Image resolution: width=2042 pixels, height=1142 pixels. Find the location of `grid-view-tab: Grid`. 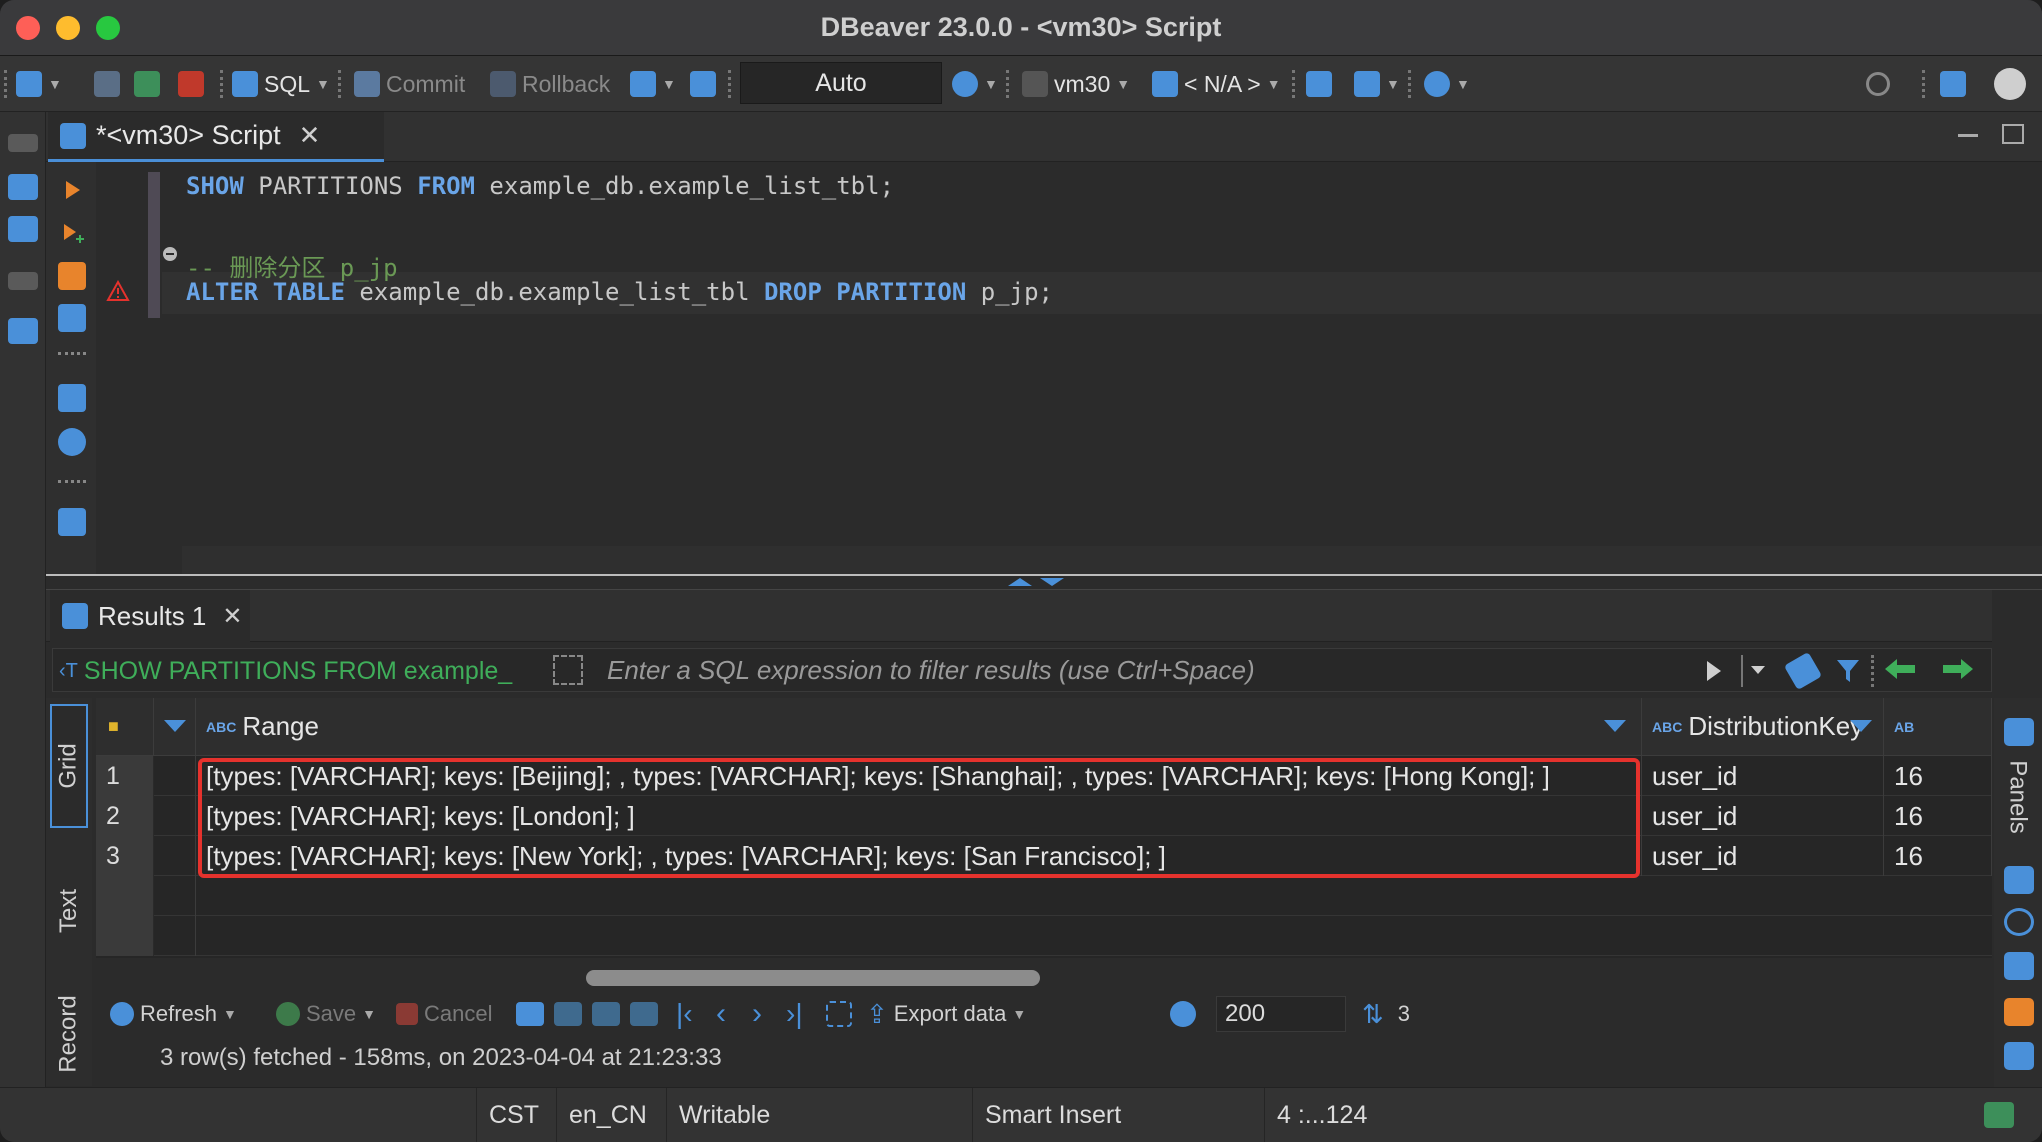

grid-view-tab: Grid is located at coordinates (69, 766).